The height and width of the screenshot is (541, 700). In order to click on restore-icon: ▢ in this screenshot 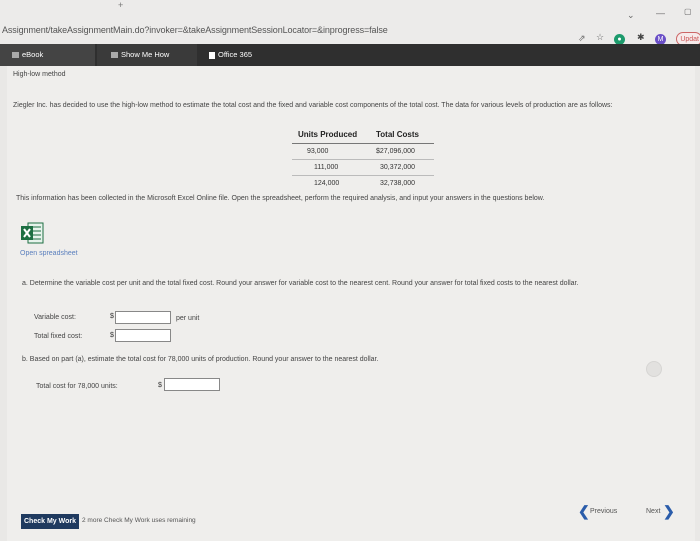, I will do `click(688, 11)`.